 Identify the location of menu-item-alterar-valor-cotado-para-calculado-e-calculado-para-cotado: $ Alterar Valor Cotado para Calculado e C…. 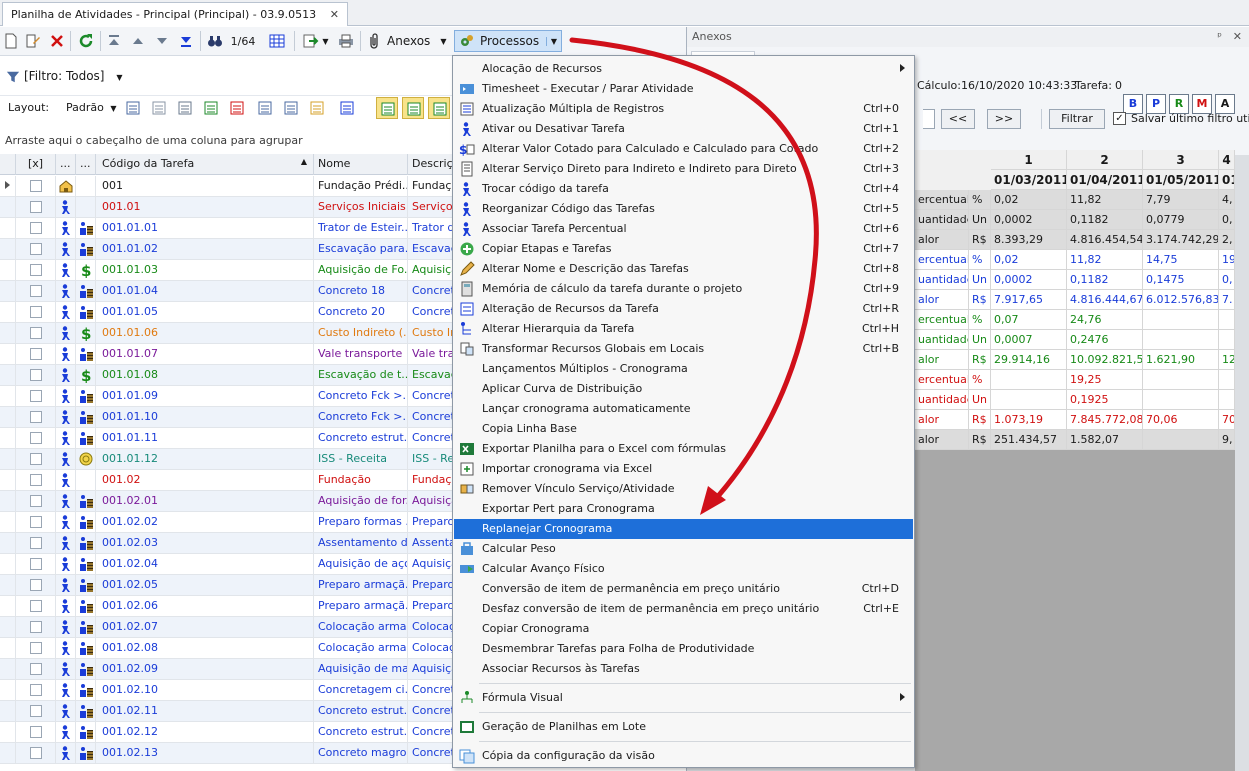
(683, 149).